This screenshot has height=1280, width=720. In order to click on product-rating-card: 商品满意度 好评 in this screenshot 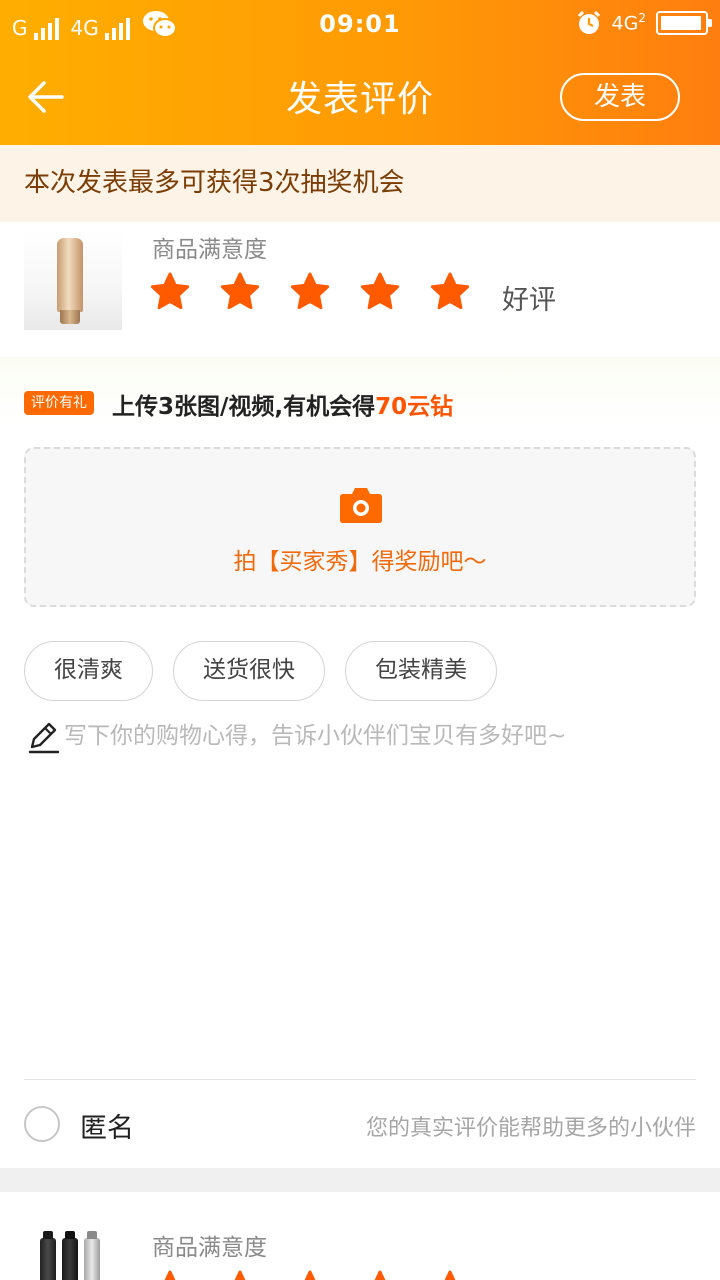, I will do `click(360, 289)`.